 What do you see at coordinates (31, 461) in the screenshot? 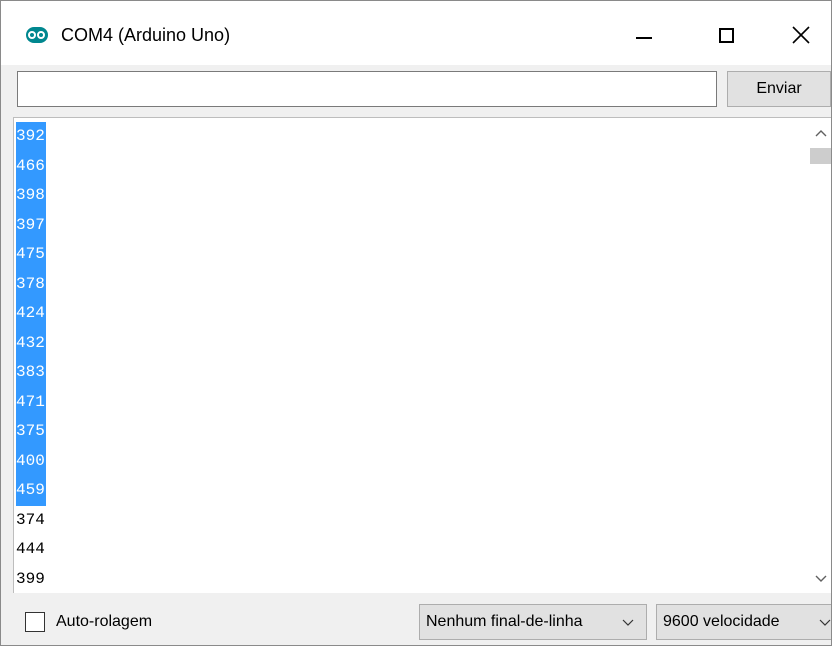
I see `output-line-text: 400` at bounding box center [31, 461].